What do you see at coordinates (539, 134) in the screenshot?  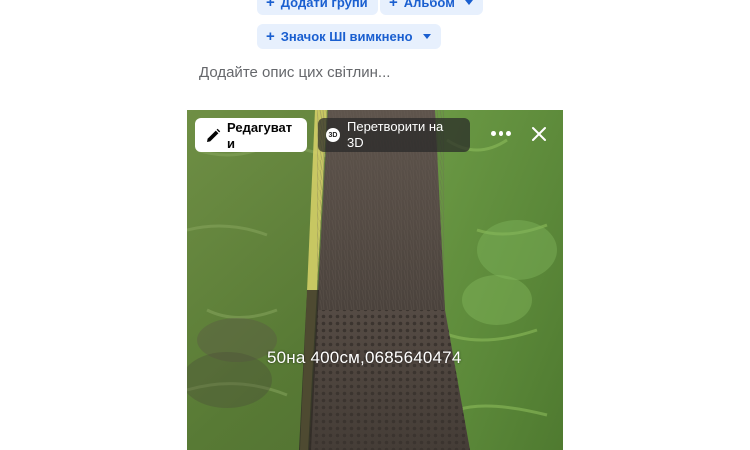 I see `close-icon` at bounding box center [539, 134].